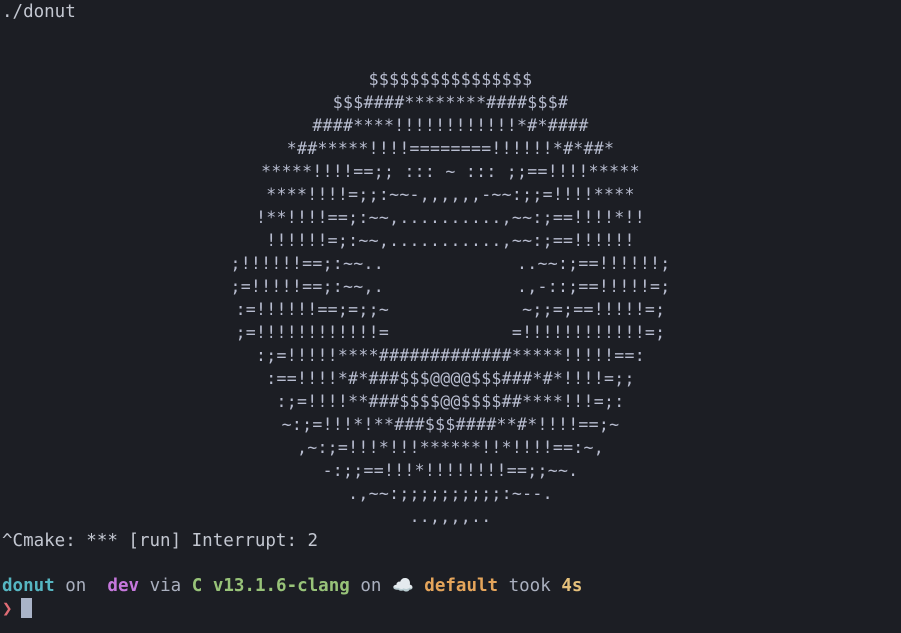 The height and width of the screenshot is (633, 901). Describe the element at coordinates (450, 493) in the screenshot. I see `donut-row: .,~~:;;;;;;;;;;:~--.` at that location.